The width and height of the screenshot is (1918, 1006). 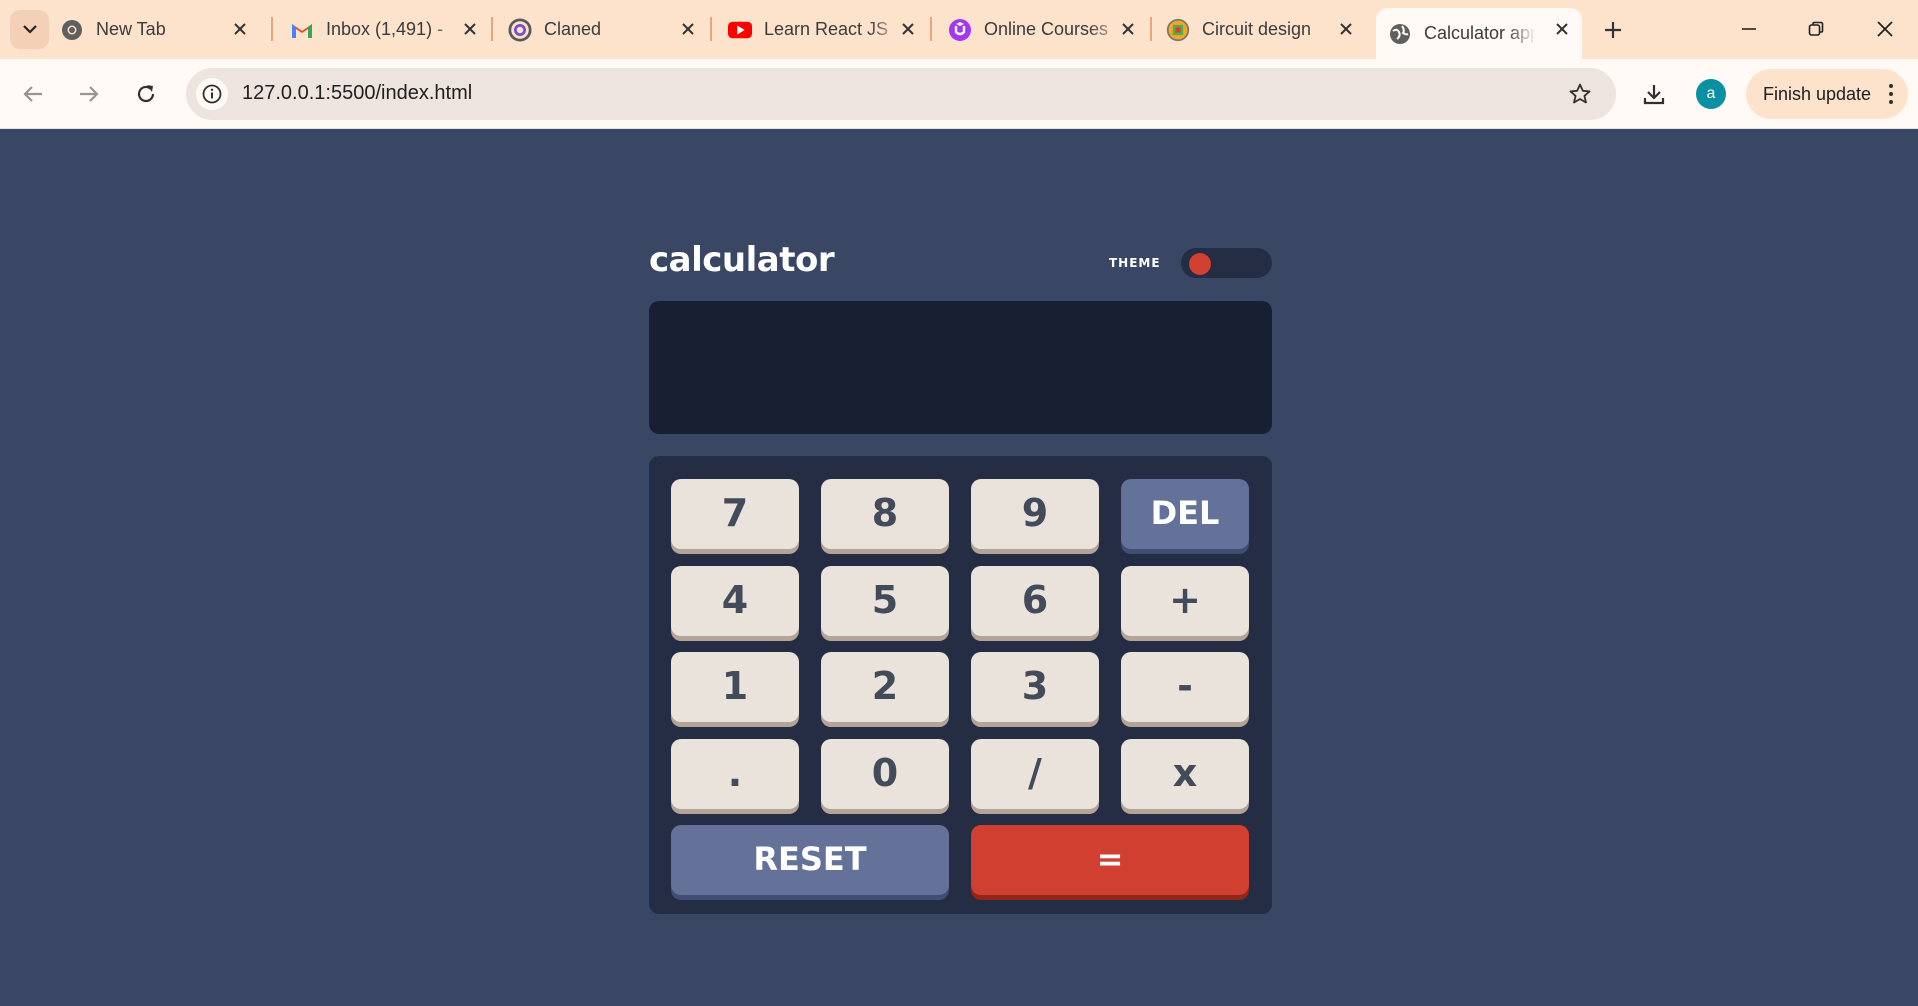 I want to click on plus-icon, so click(x=1613, y=30).